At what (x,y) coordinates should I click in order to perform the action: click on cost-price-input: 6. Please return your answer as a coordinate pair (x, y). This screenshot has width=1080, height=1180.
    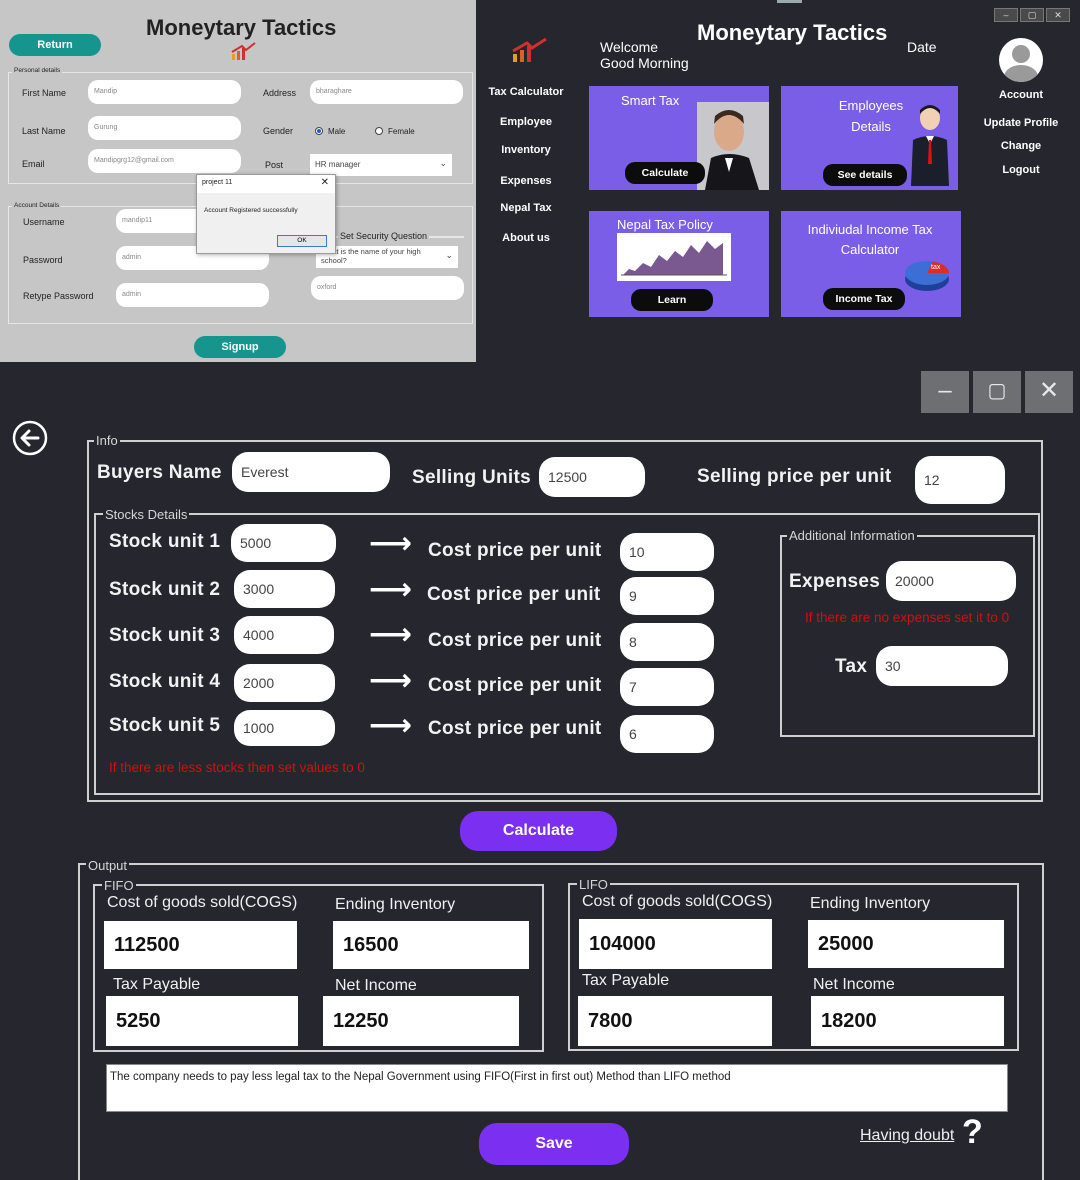
    Looking at the image, I should click on (667, 734).